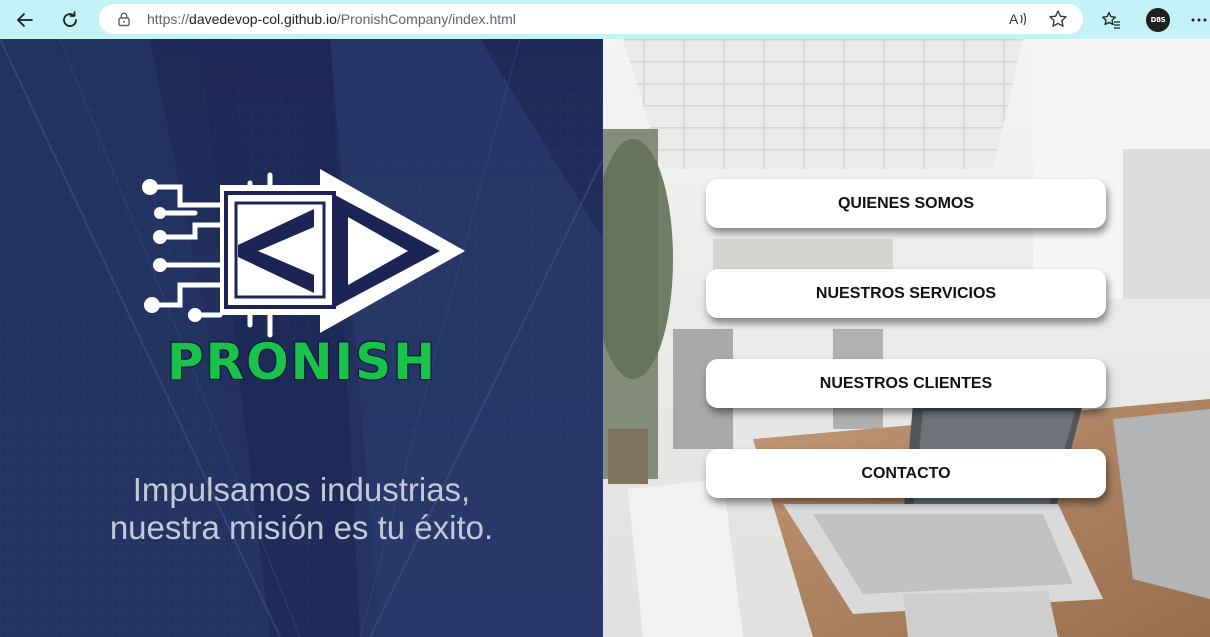 The height and width of the screenshot is (637, 1210). I want to click on pronish-logo: PRONISH, so click(303, 280).